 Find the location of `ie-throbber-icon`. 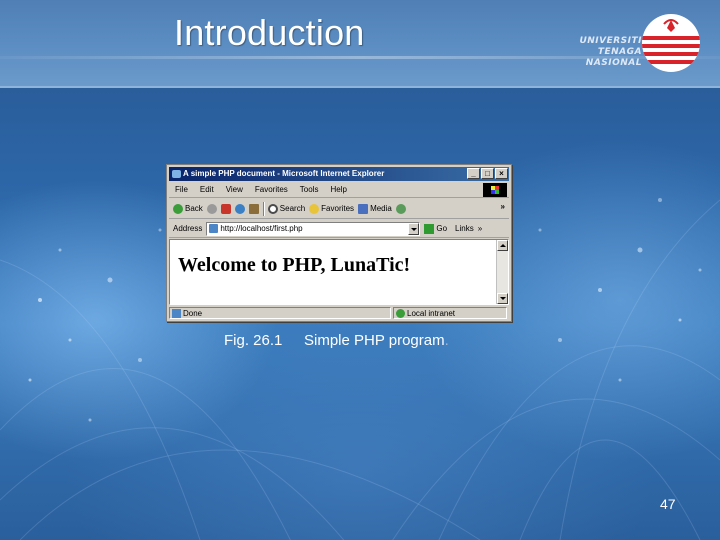

ie-throbber-icon is located at coordinates (495, 190).